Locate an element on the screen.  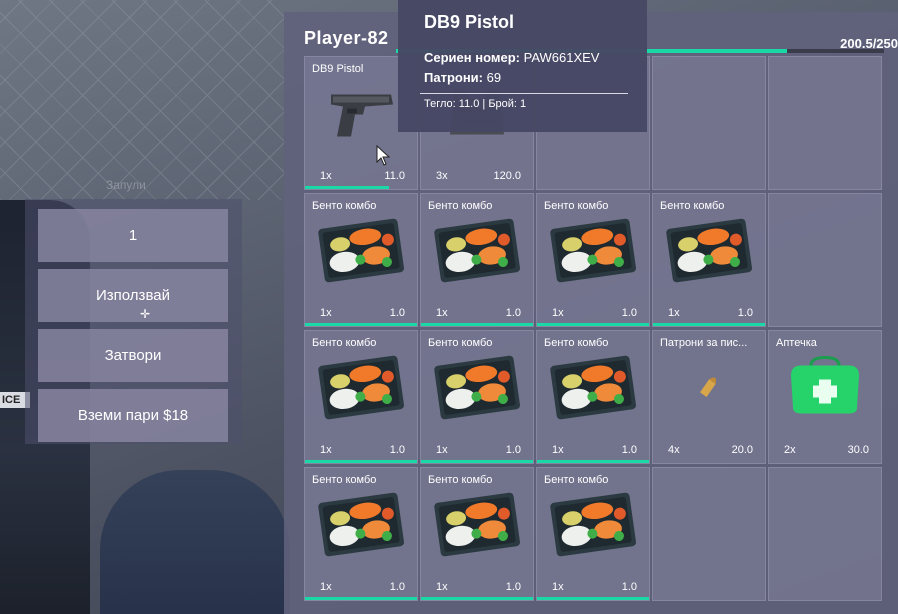
amount-input: 1 is located at coordinates (133, 235).